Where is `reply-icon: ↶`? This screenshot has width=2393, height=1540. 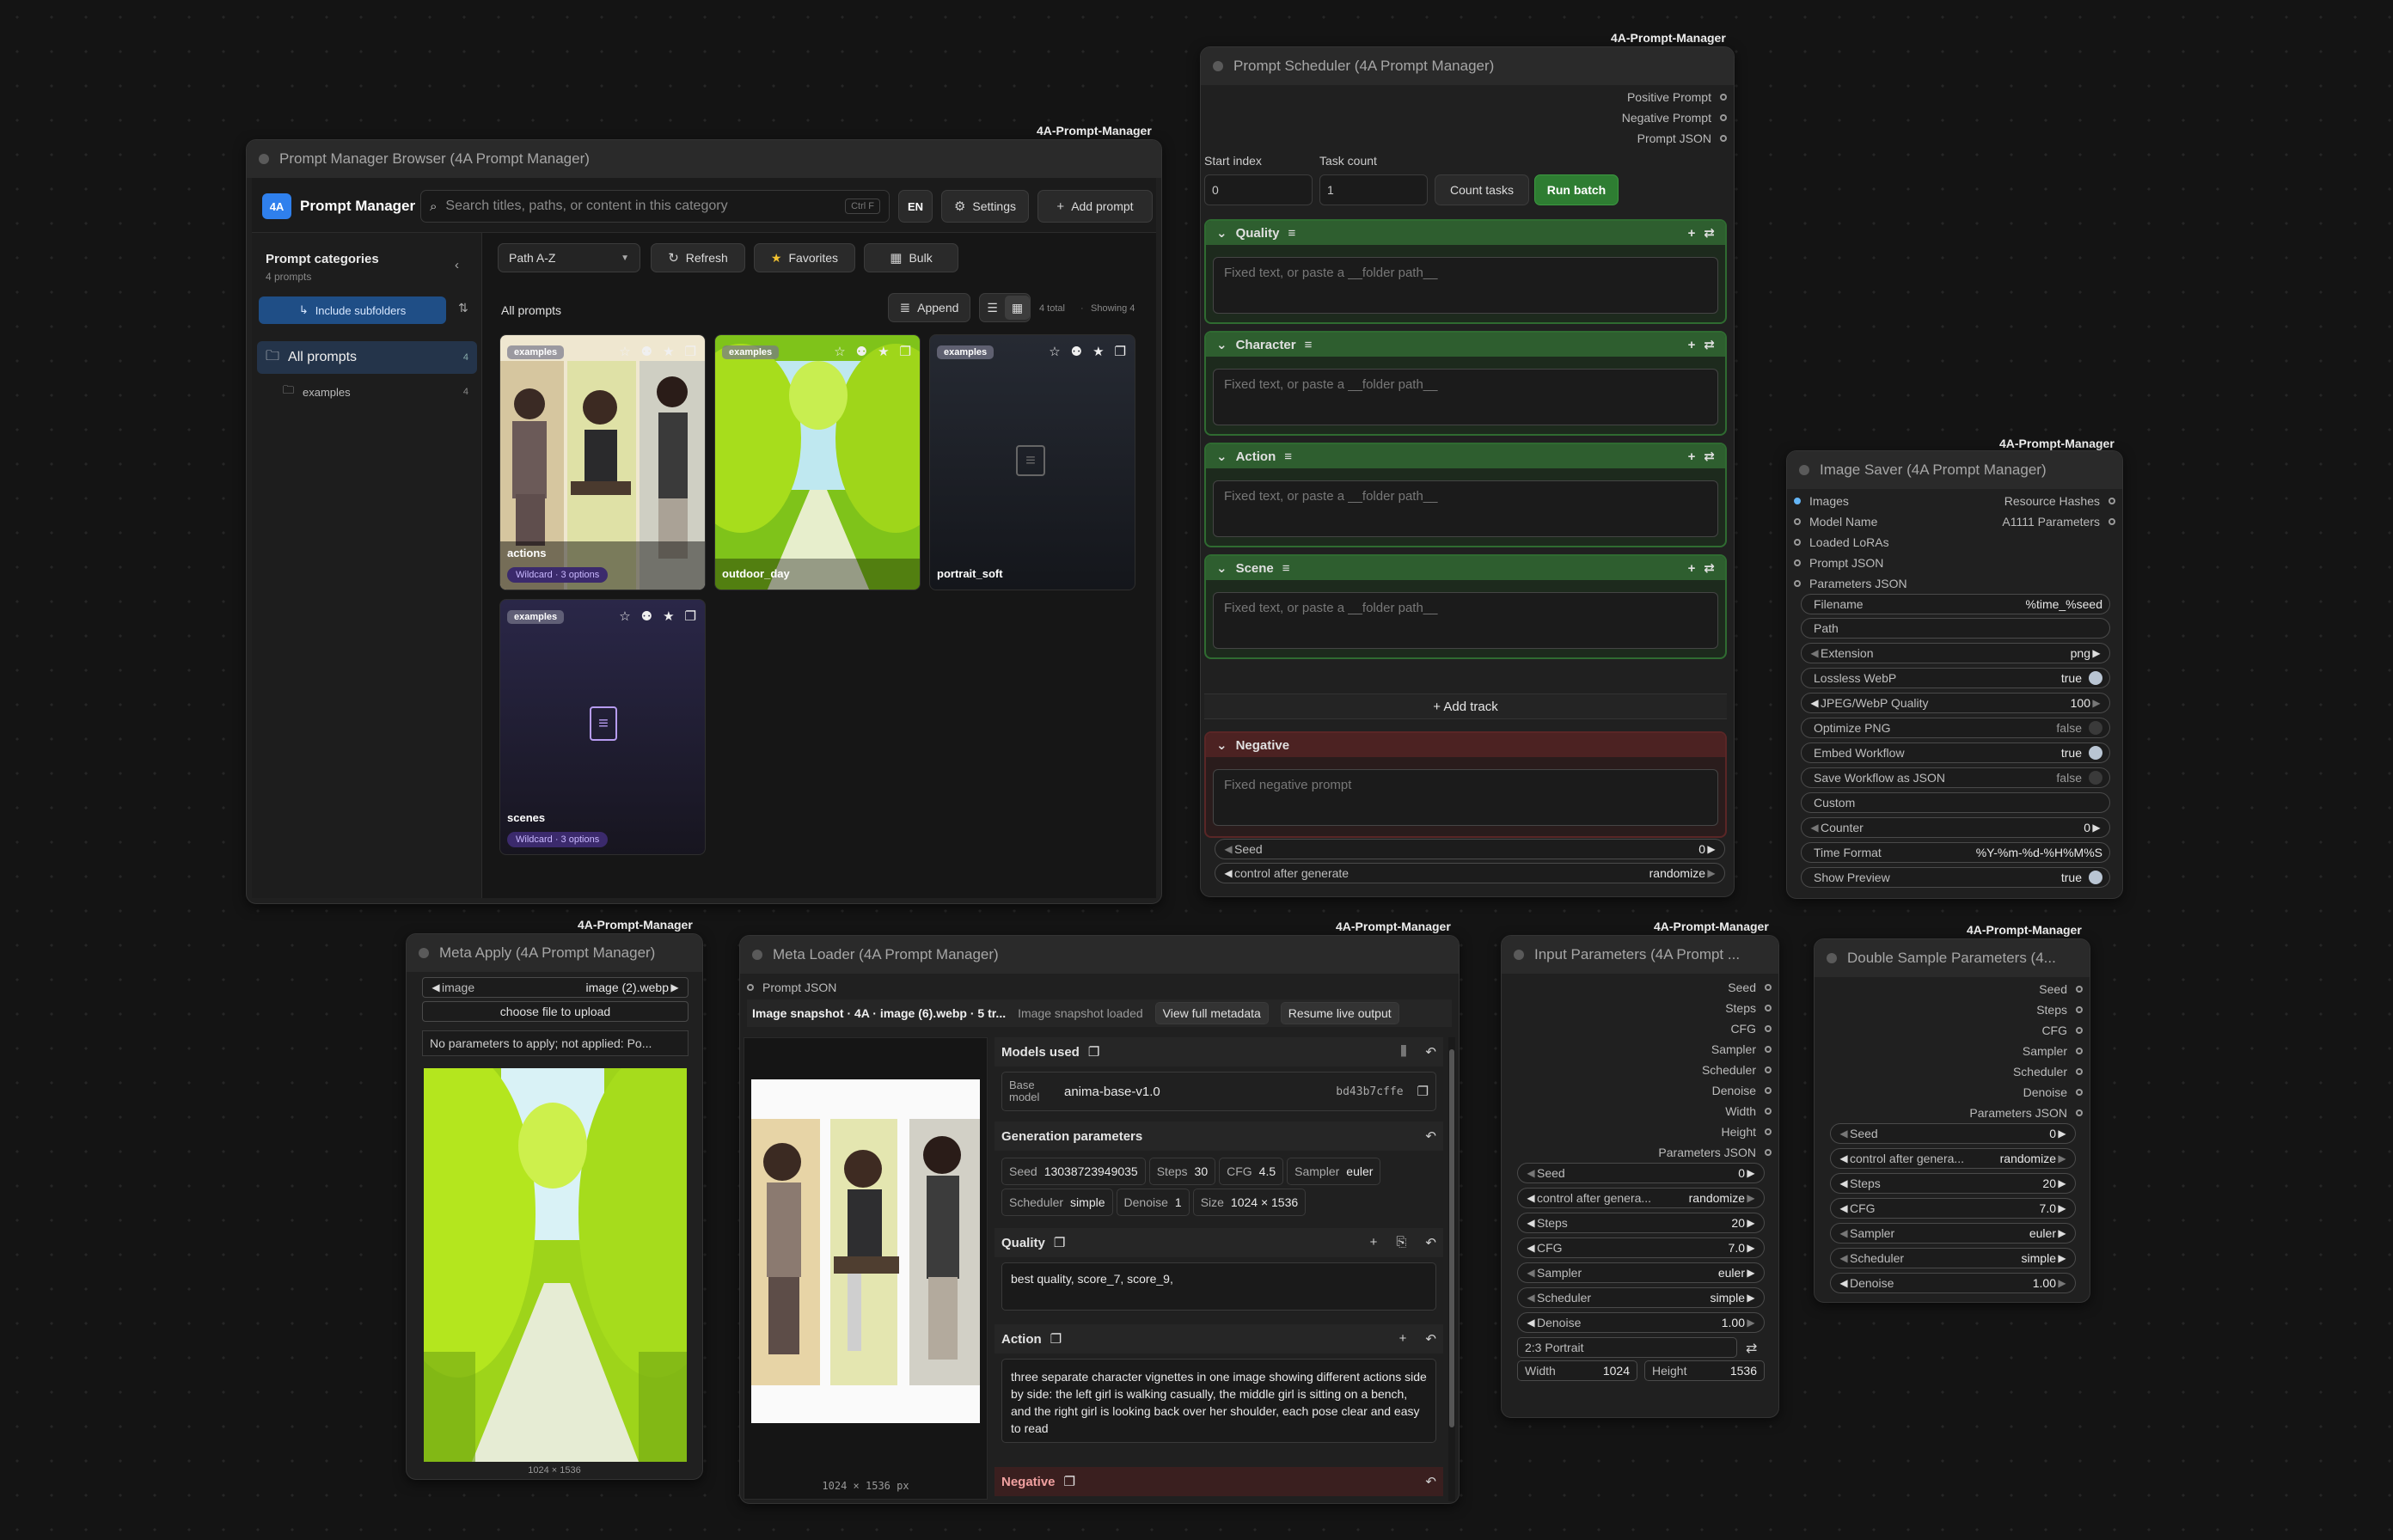 reply-icon: ↶ is located at coordinates (1430, 1339).